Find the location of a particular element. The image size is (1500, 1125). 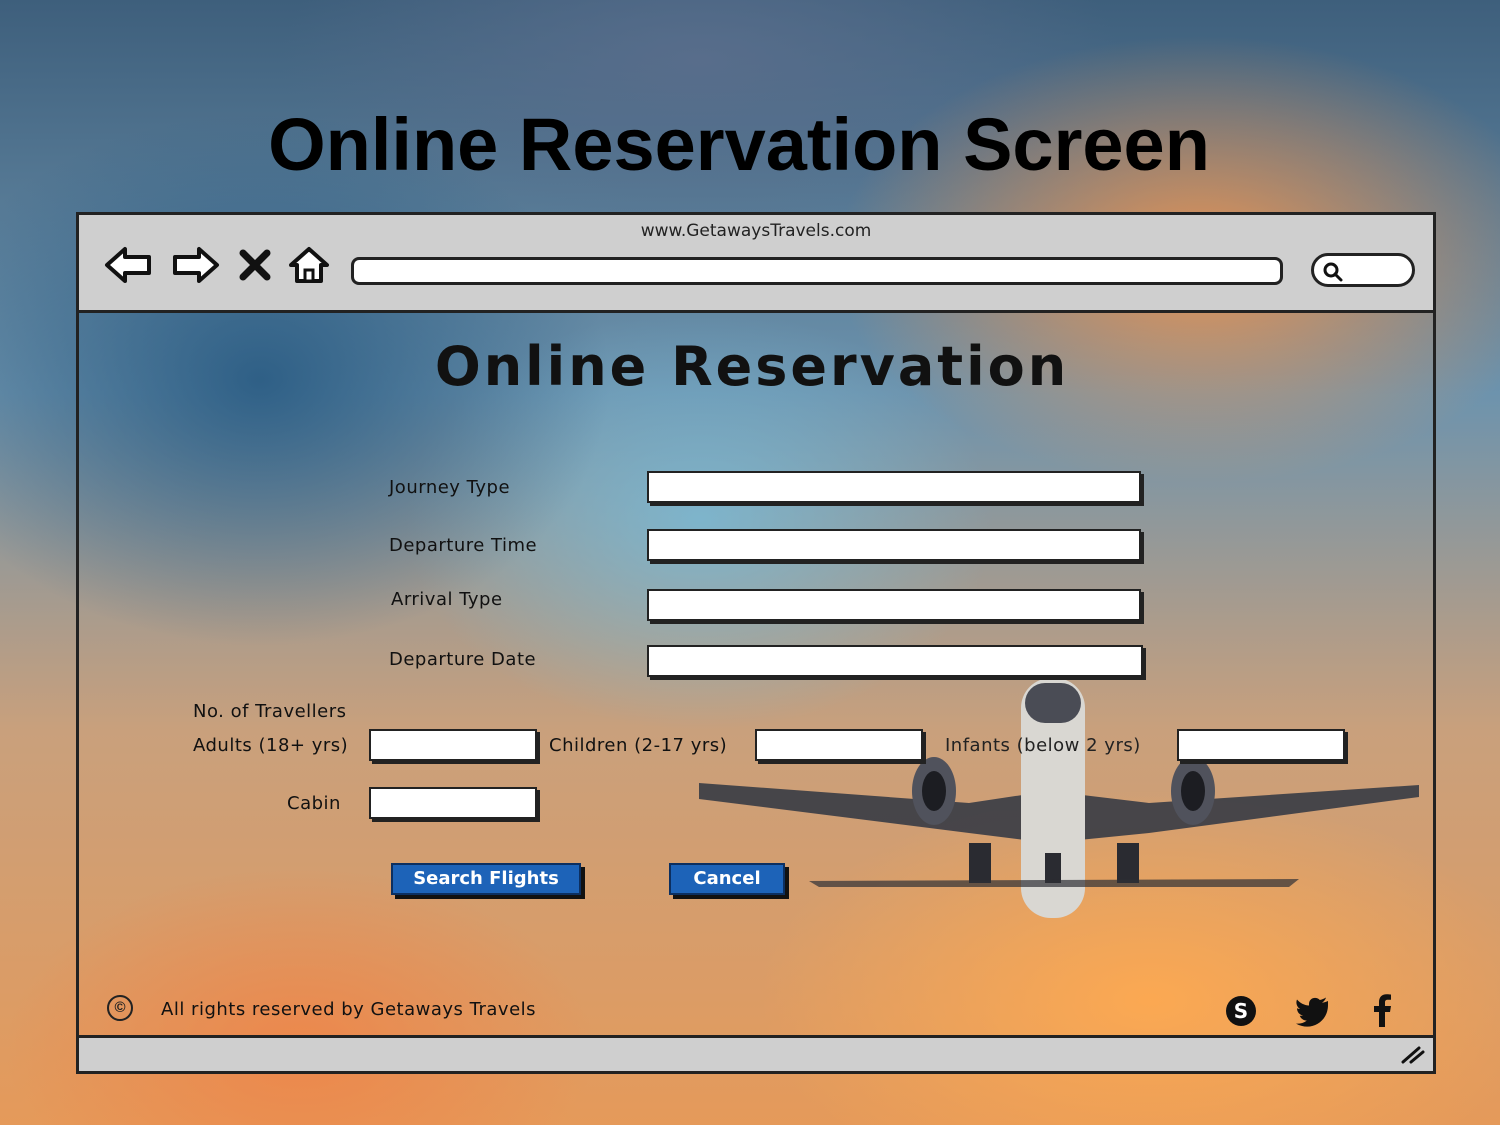

departure-date-input is located at coordinates (895, 661).